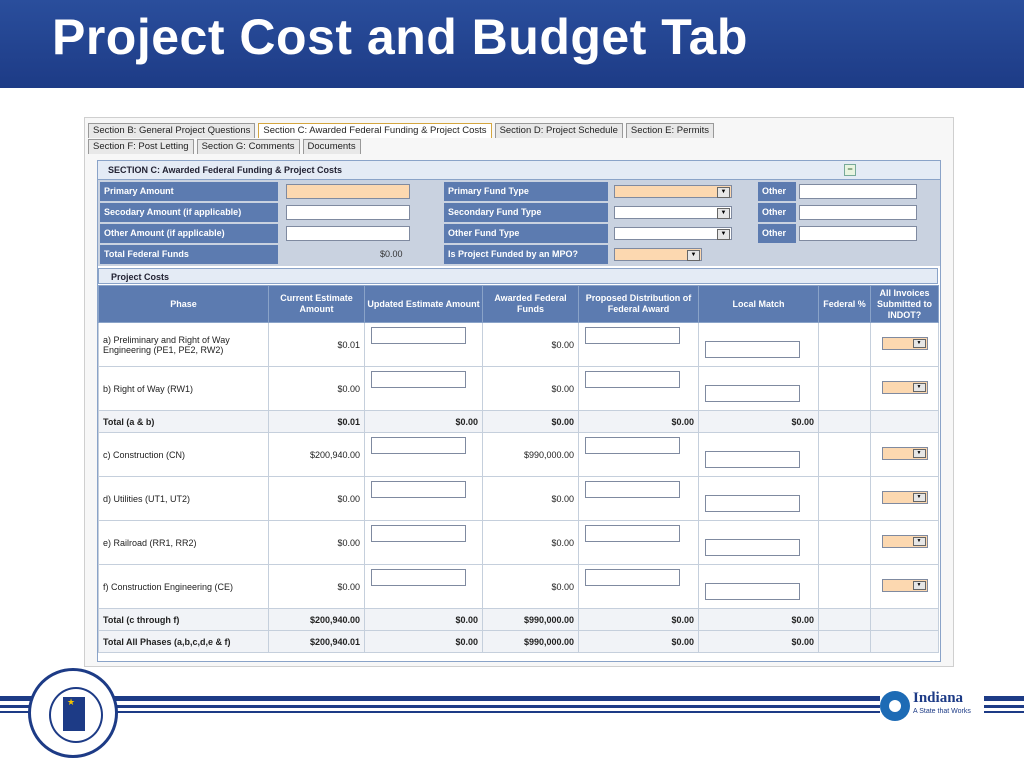 The height and width of the screenshot is (768, 1024). What do you see at coordinates (71, 702) in the screenshot?
I see `star-icon: ★` at bounding box center [71, 702].